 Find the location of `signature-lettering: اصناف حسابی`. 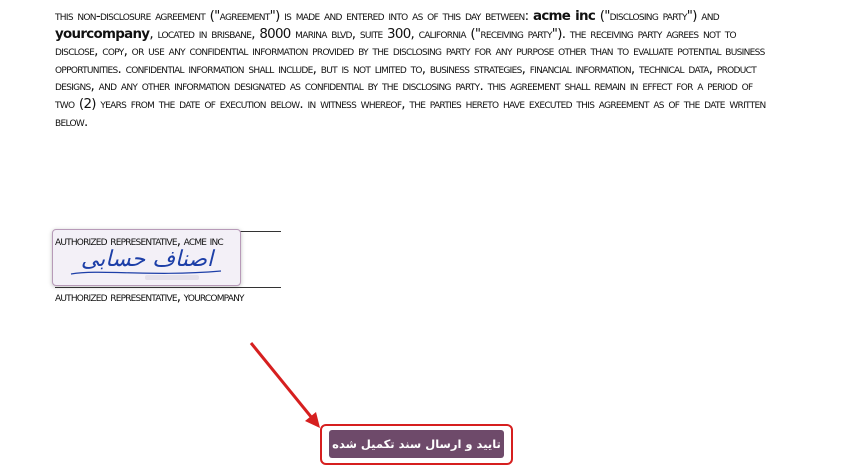

signature-lettering: اصناف حسابی is located at coordinates (148, 259).